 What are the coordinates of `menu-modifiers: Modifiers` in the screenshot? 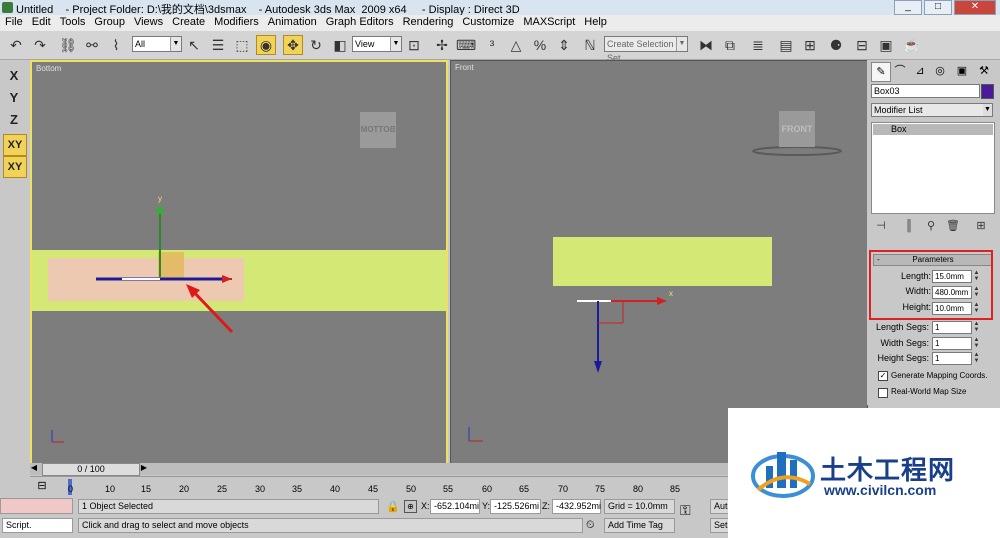 It's located at (236, 23).